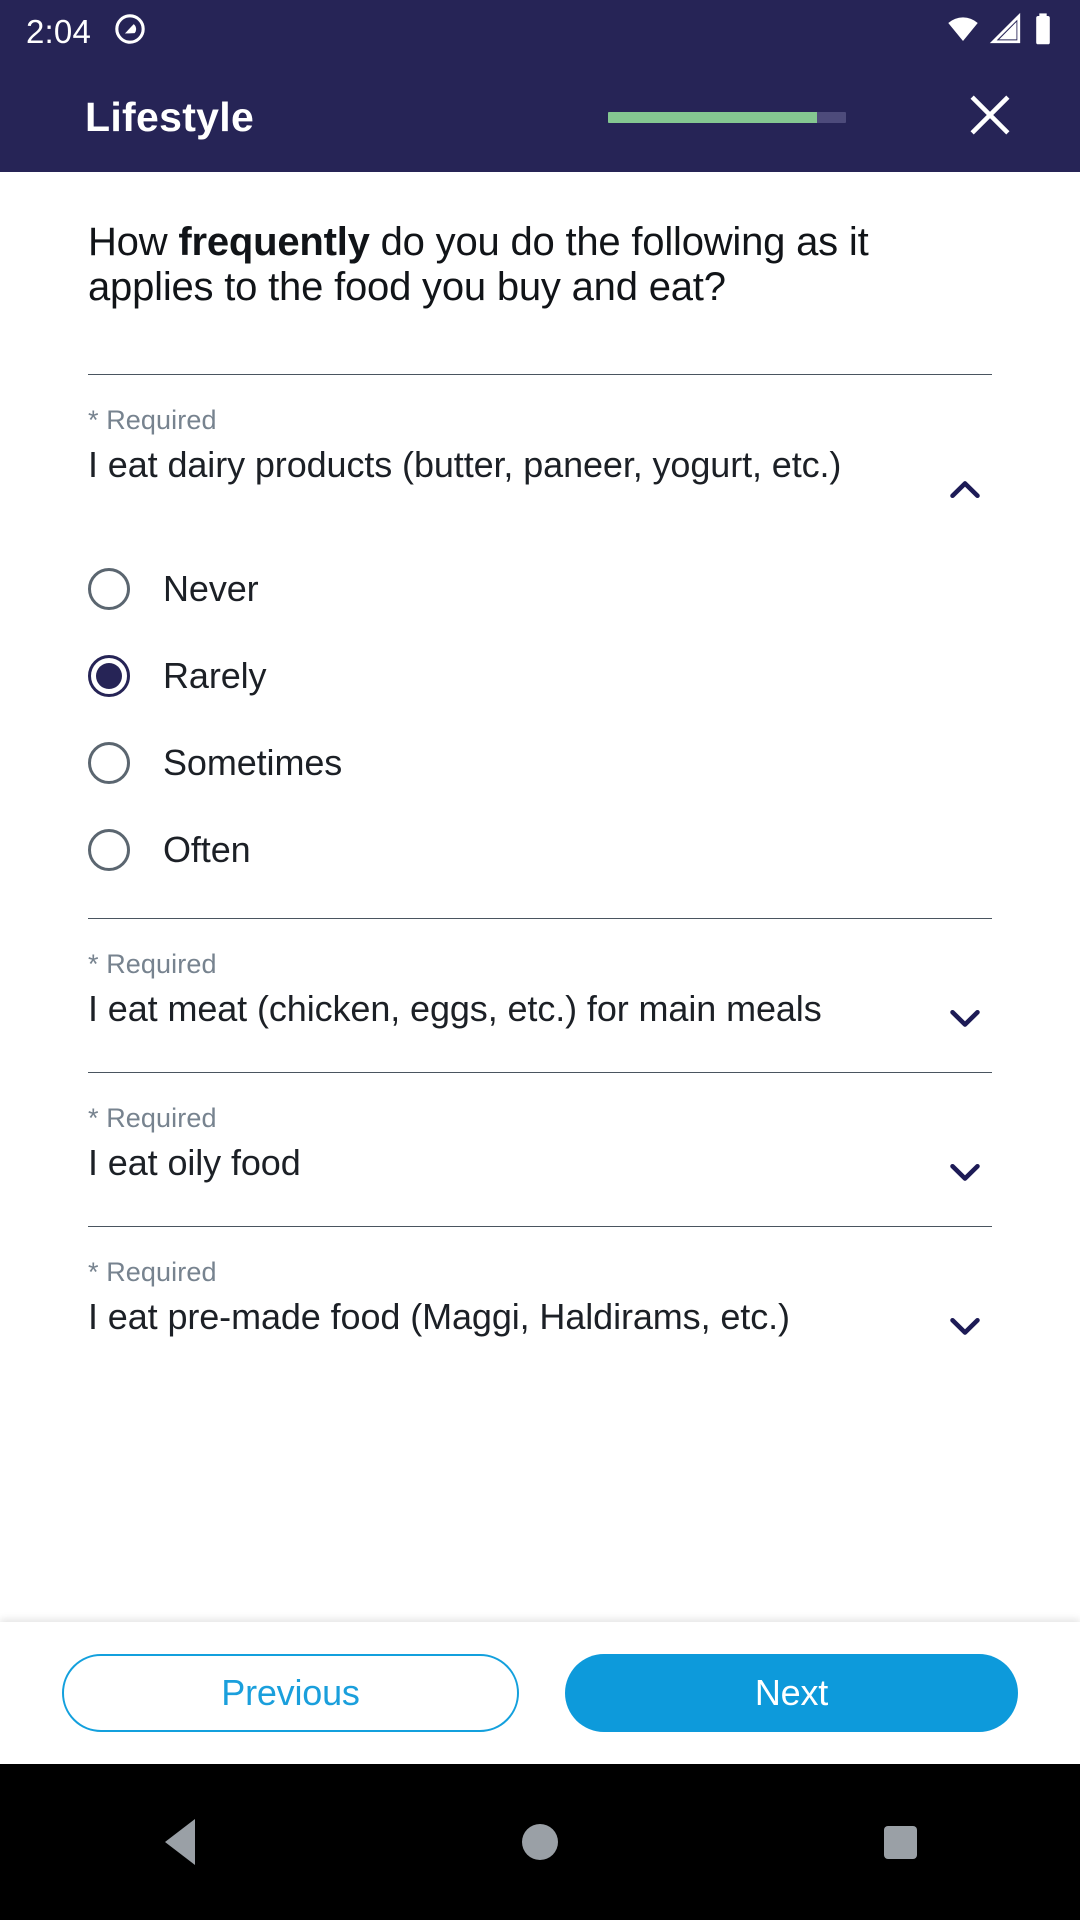 This screenshot has height=1920, width=1080. Describe the element at coordinates (109, 589) in the screenshot. I see `radio-never` at that location.